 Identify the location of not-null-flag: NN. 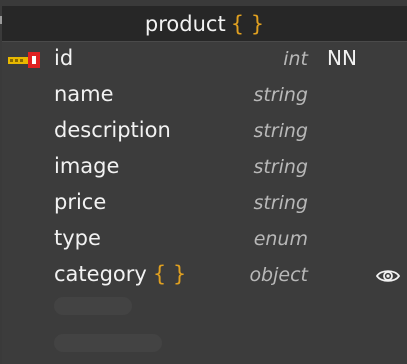
(342, 58).